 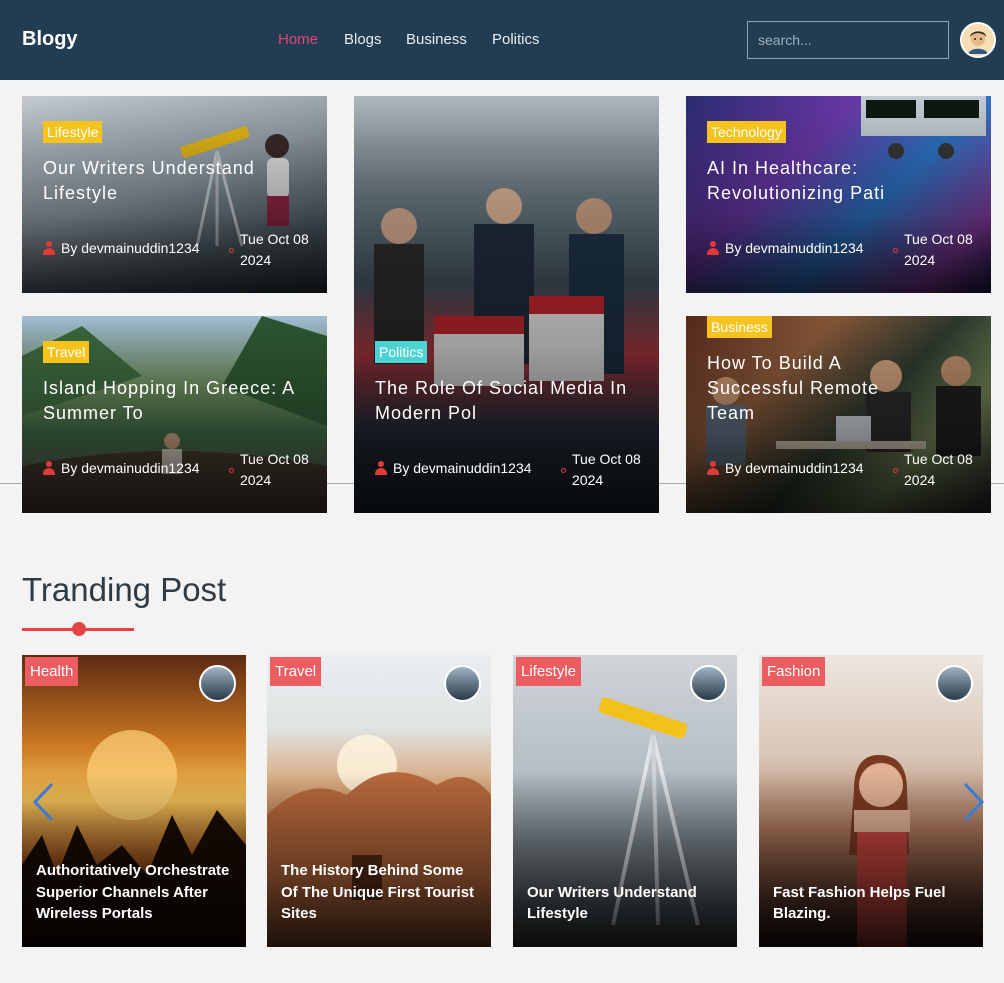 I want to click on trending-card: Fashion Fast Fashion Helps Fuel Blazing., so click(x=871, y=801).